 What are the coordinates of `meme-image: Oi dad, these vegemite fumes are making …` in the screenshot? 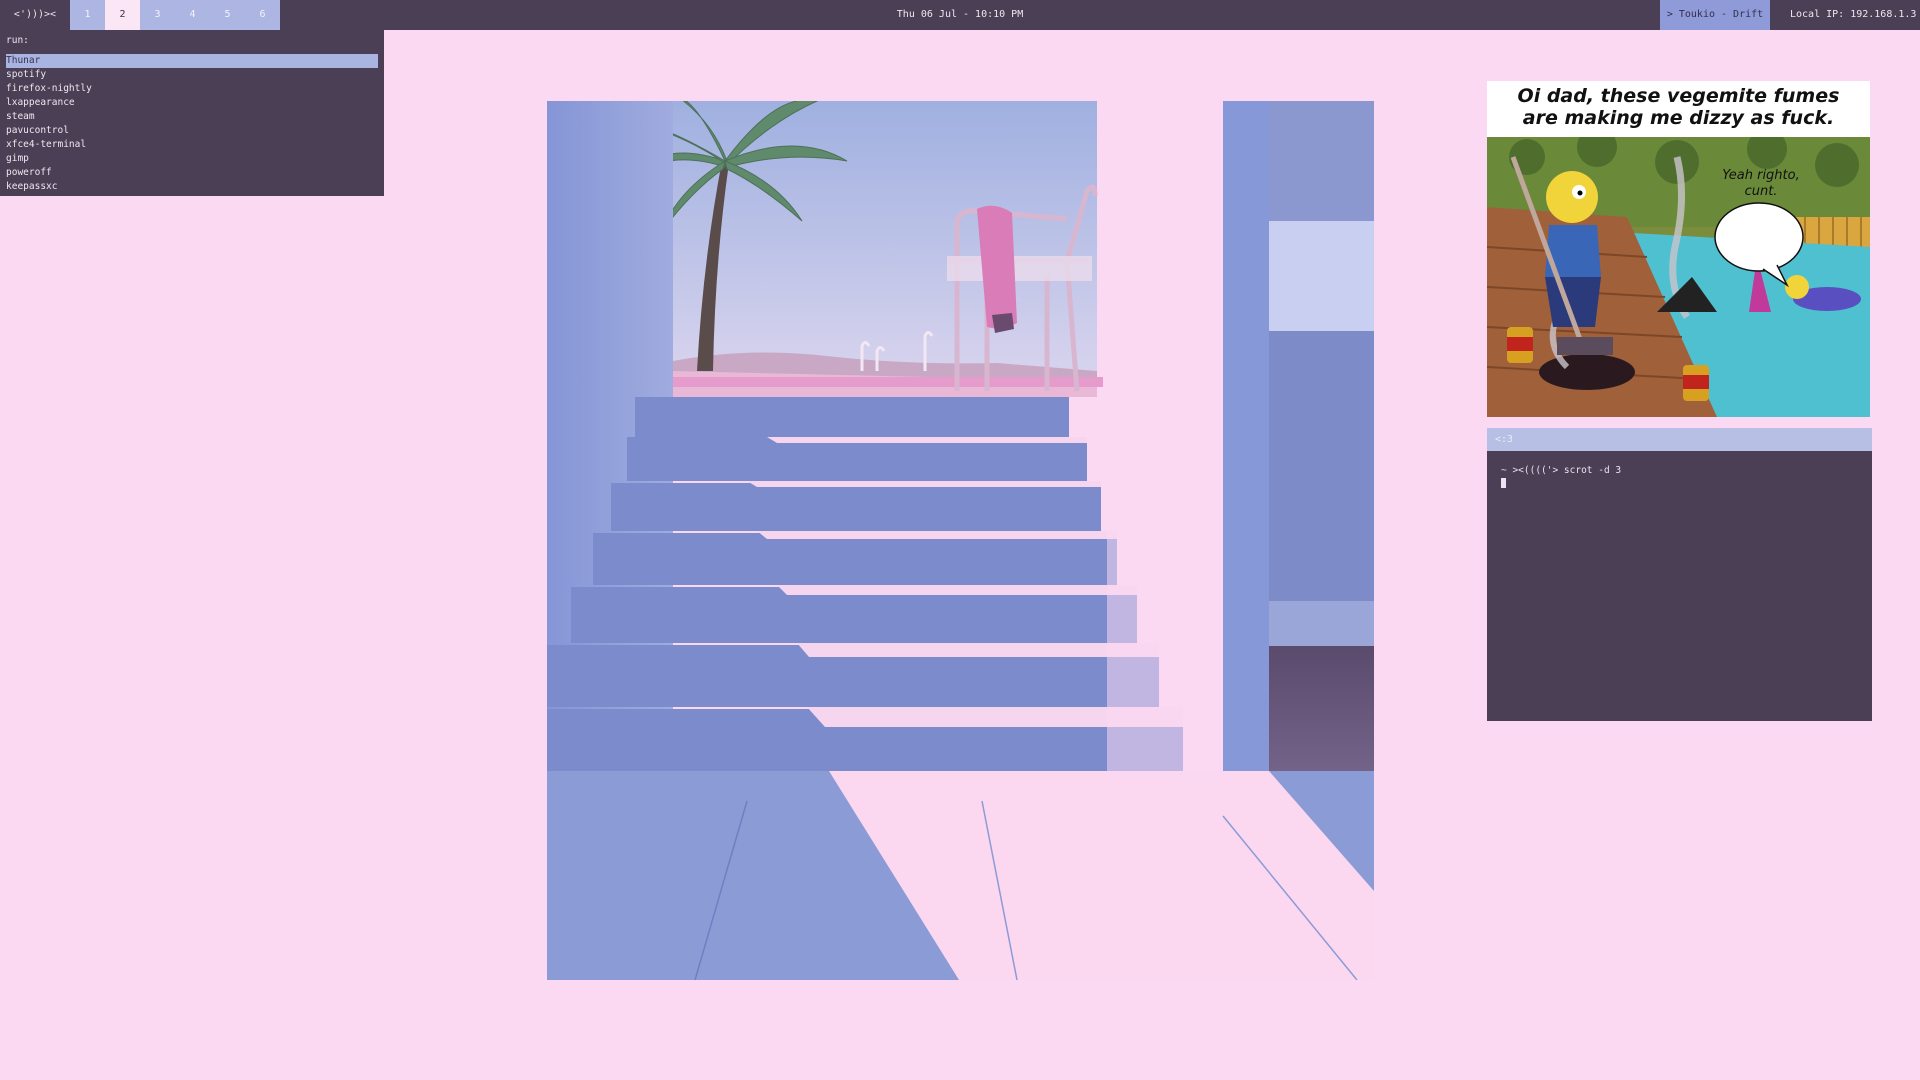 It's located at (1678, 249).